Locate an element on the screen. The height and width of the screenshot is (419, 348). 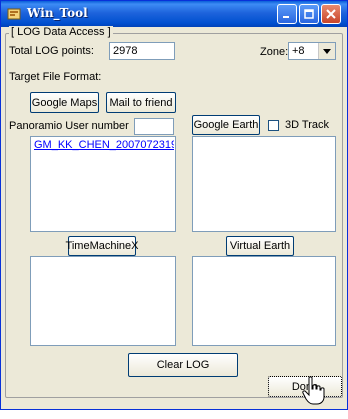
google-earth-button: Google Earth is located at coordinates (226, 125).